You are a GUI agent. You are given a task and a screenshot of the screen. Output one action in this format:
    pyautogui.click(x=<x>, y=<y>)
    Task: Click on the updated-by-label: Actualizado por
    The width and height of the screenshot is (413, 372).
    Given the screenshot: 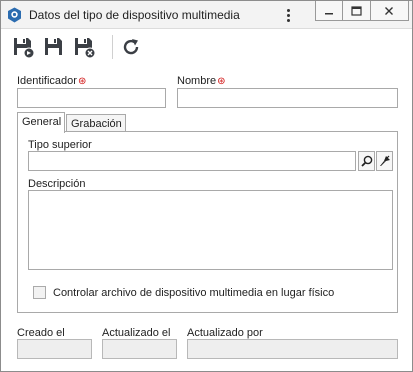 What is the action you would take?
    pyautogui.click(x=225, y=333)
    